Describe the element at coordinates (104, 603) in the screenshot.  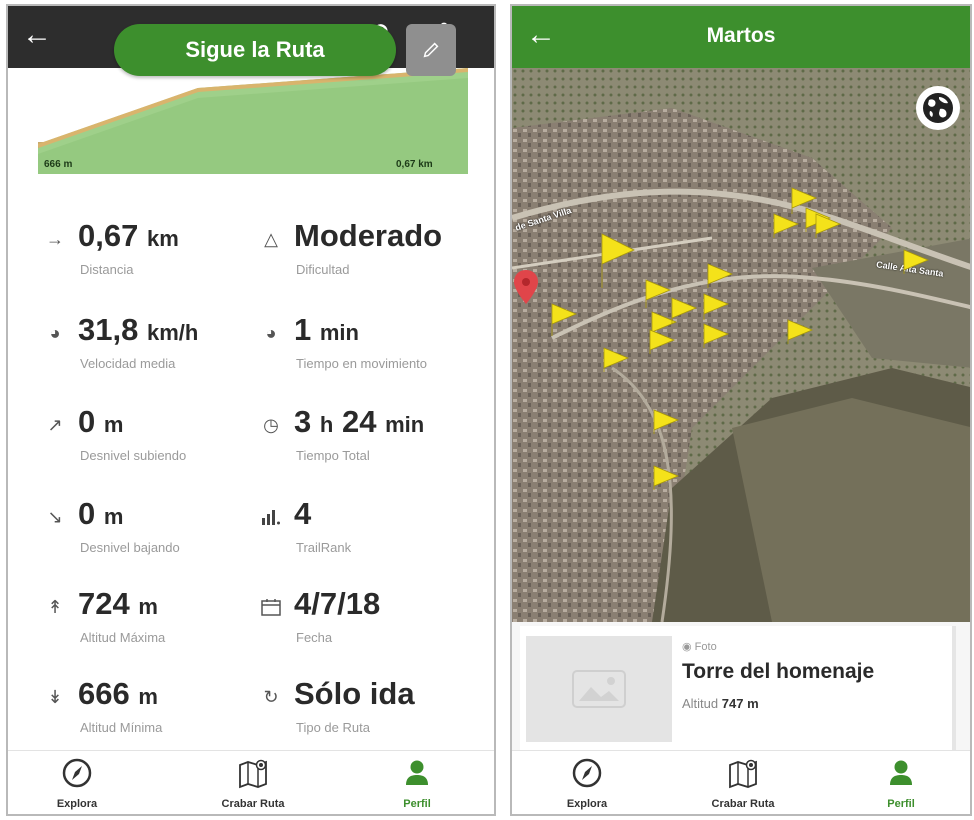
I see `stat-value: 724` at that location.